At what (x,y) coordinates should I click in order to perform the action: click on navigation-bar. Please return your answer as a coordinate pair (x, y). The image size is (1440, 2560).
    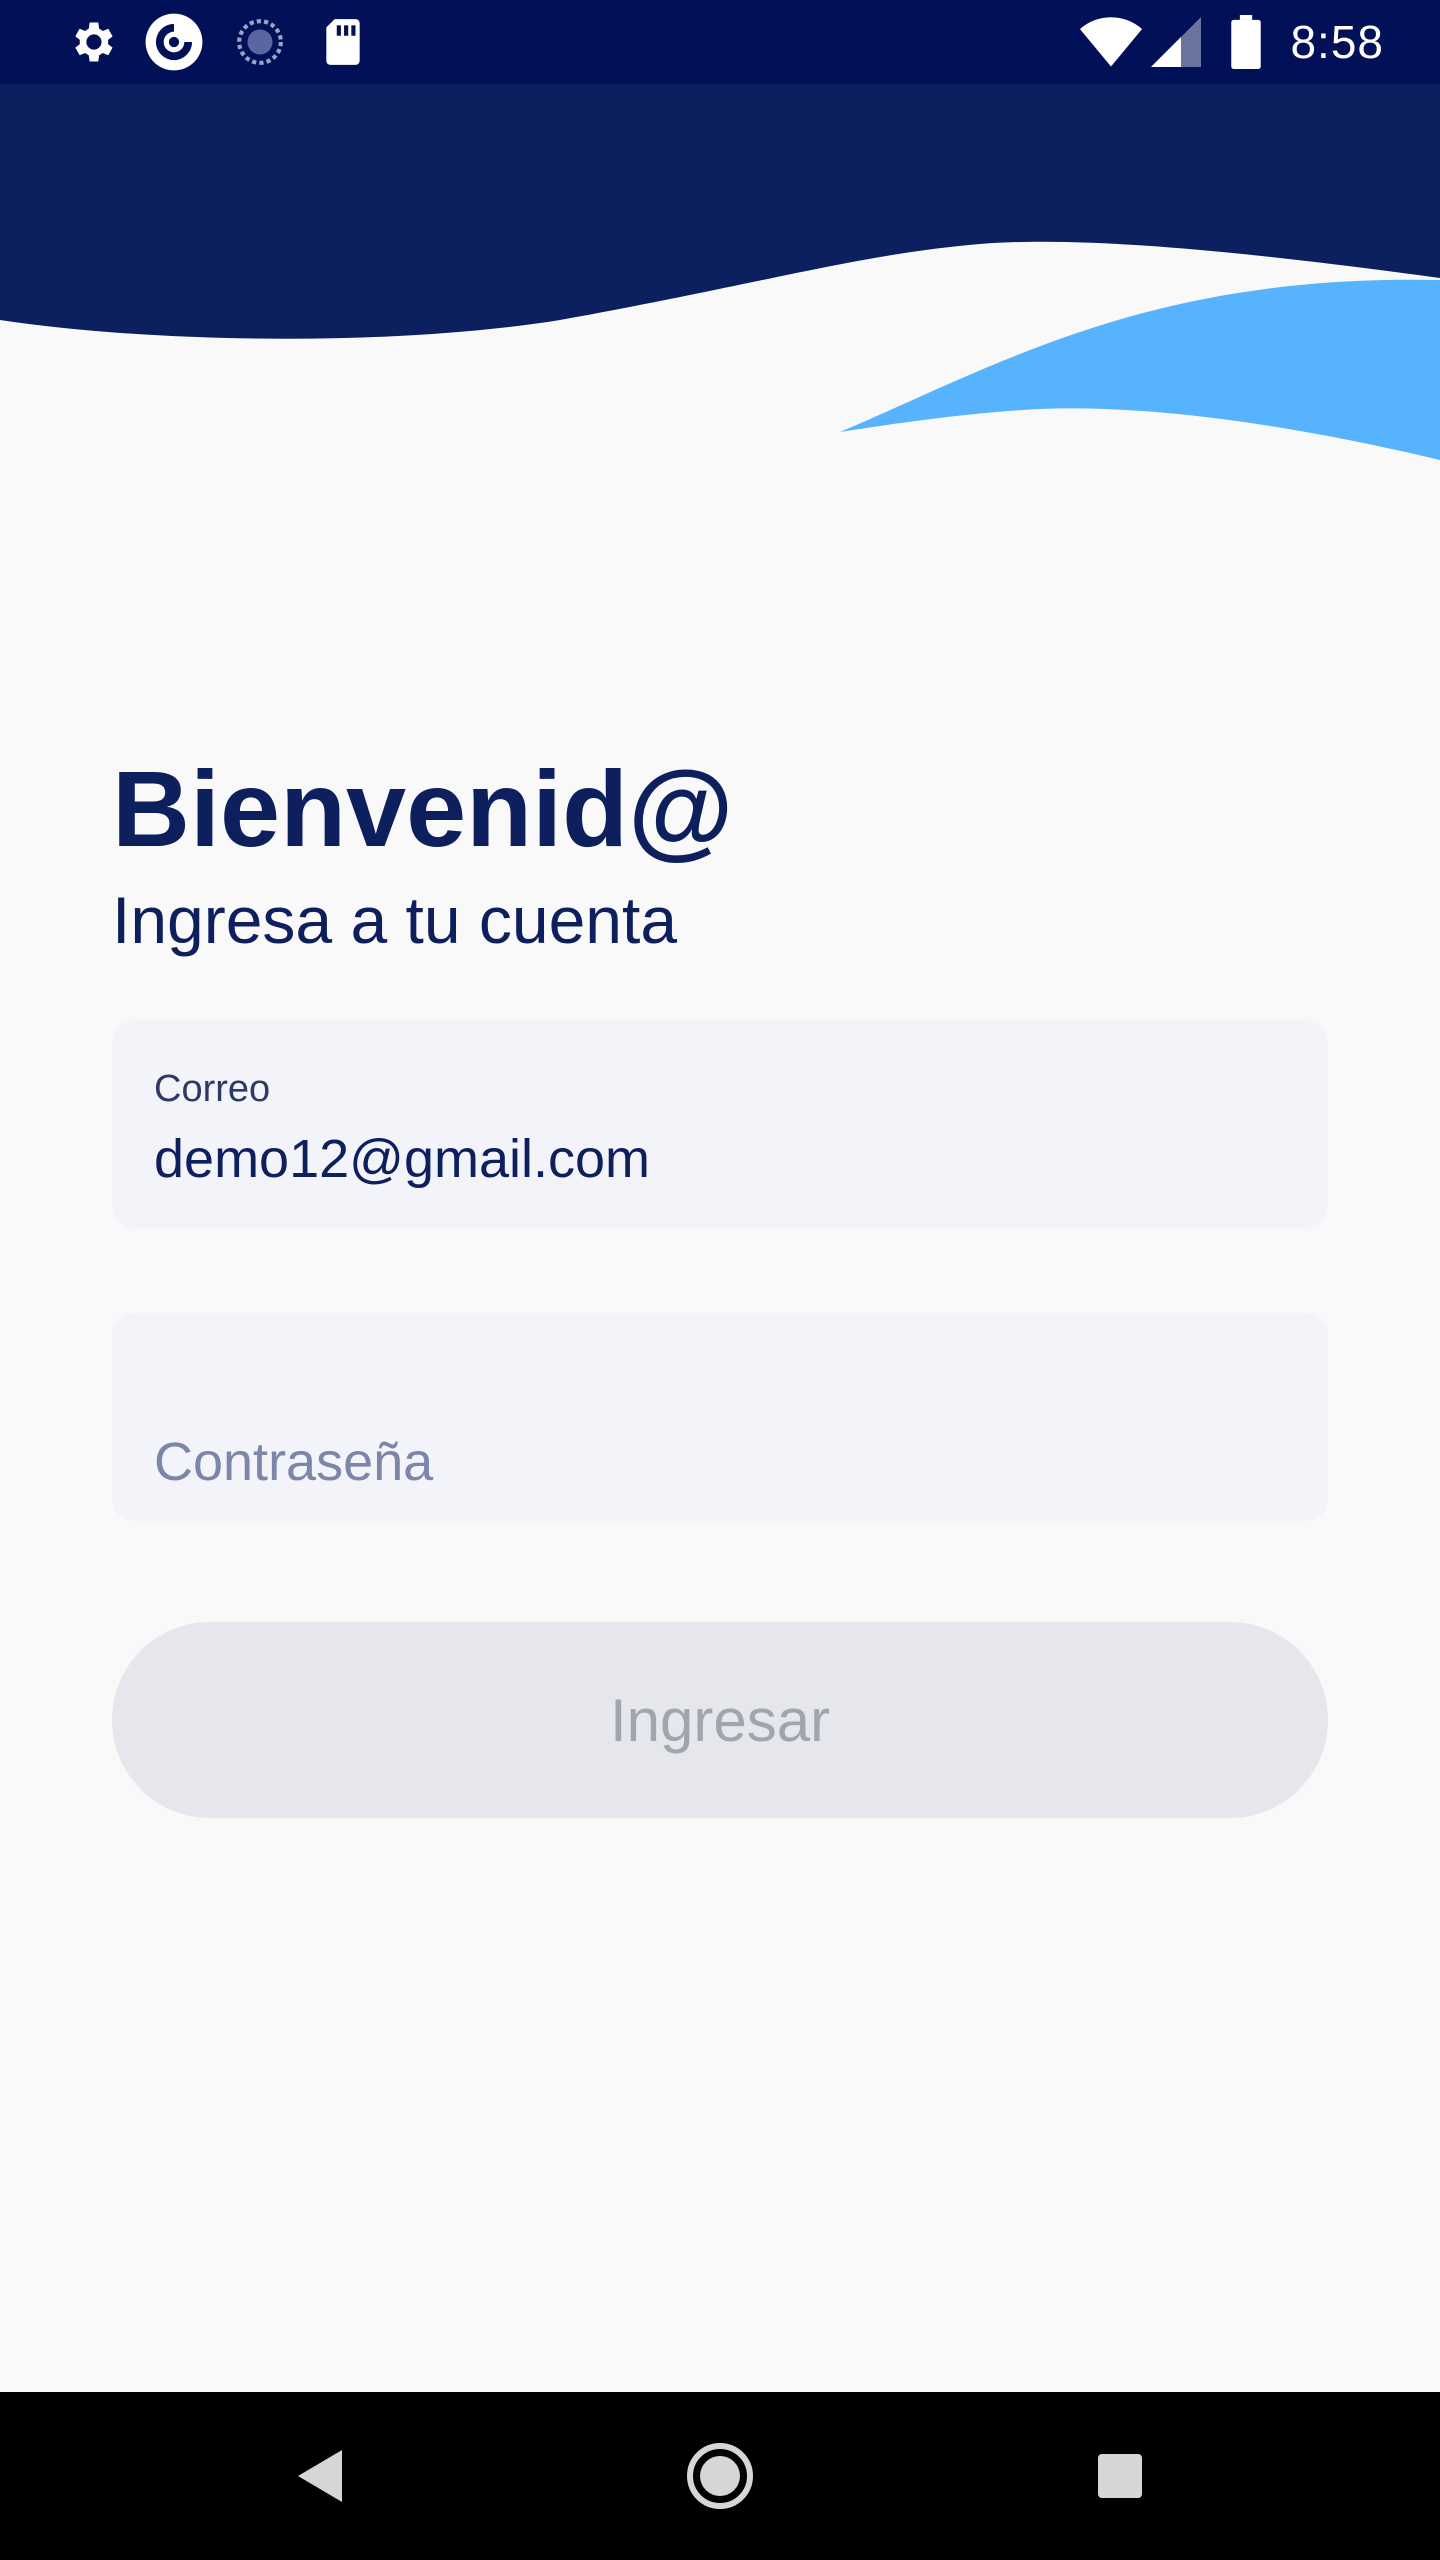
    Looking at the image, I should click on (720, 2476).